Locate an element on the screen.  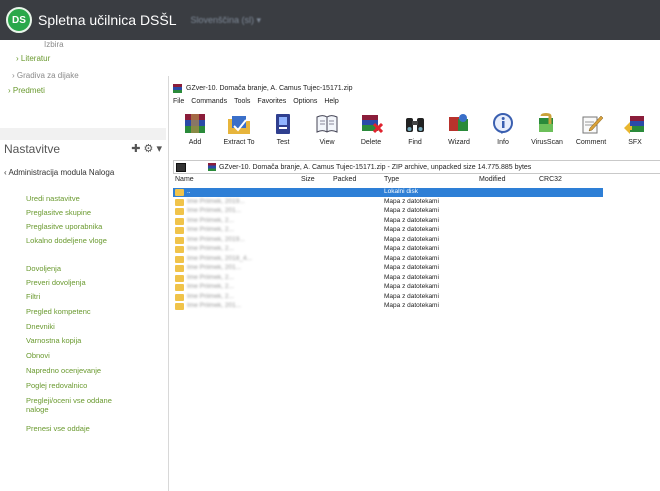
settings-link: Preglasitve uporabnika is located at coordinates (64, 226).